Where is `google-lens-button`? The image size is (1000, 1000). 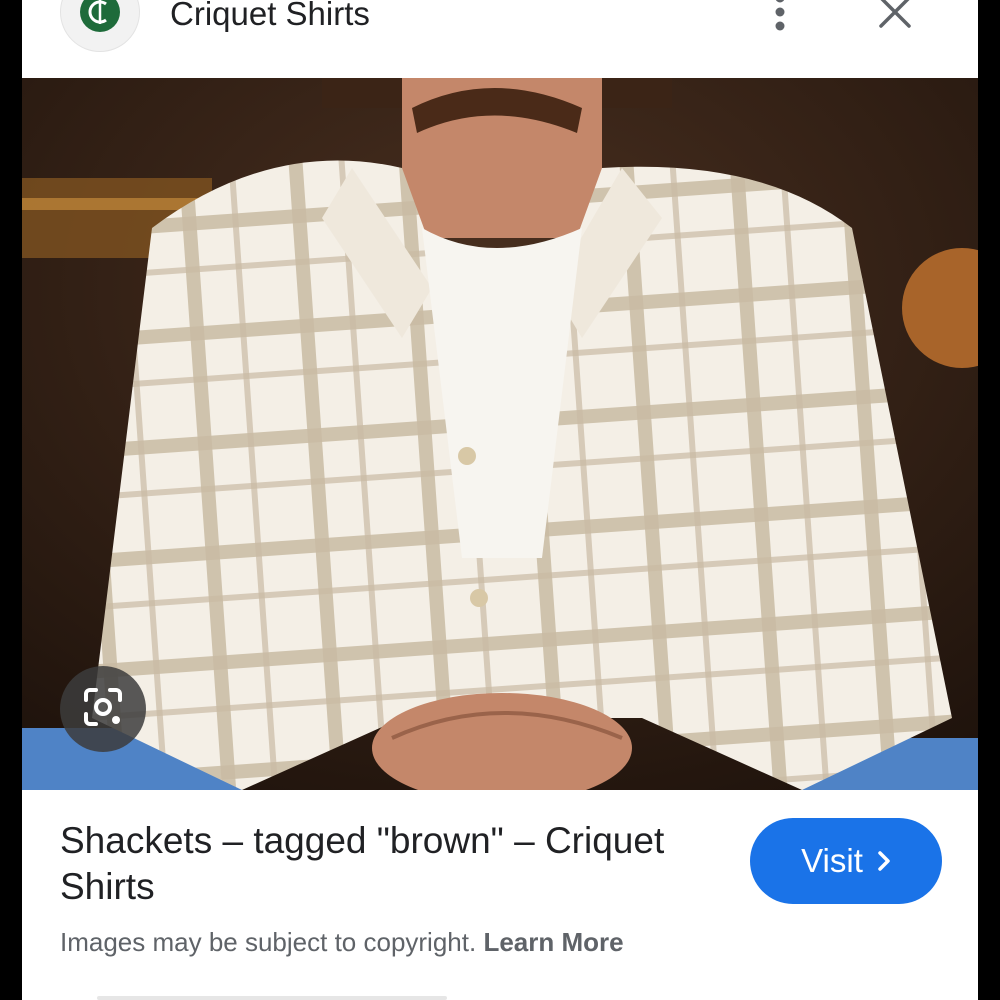
google-lens-button is located at coordinates (103, 709).